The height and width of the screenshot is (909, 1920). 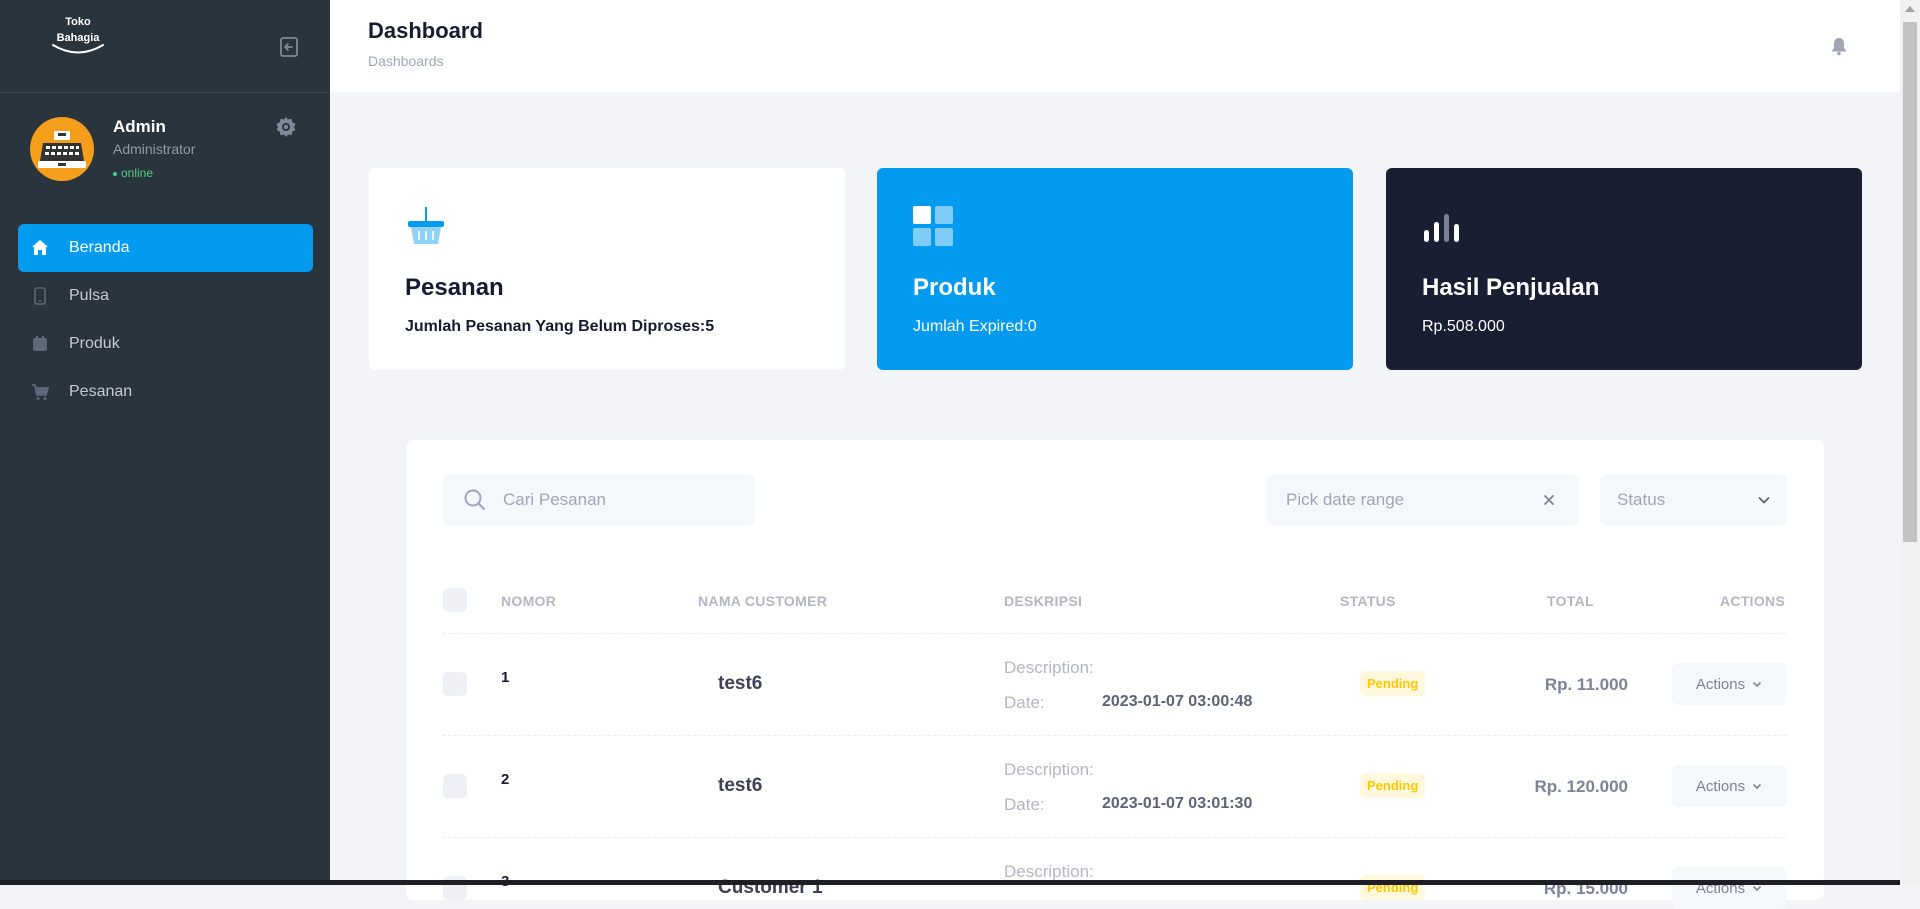 I want to click on basket-icon, so click(x=426, y=225).